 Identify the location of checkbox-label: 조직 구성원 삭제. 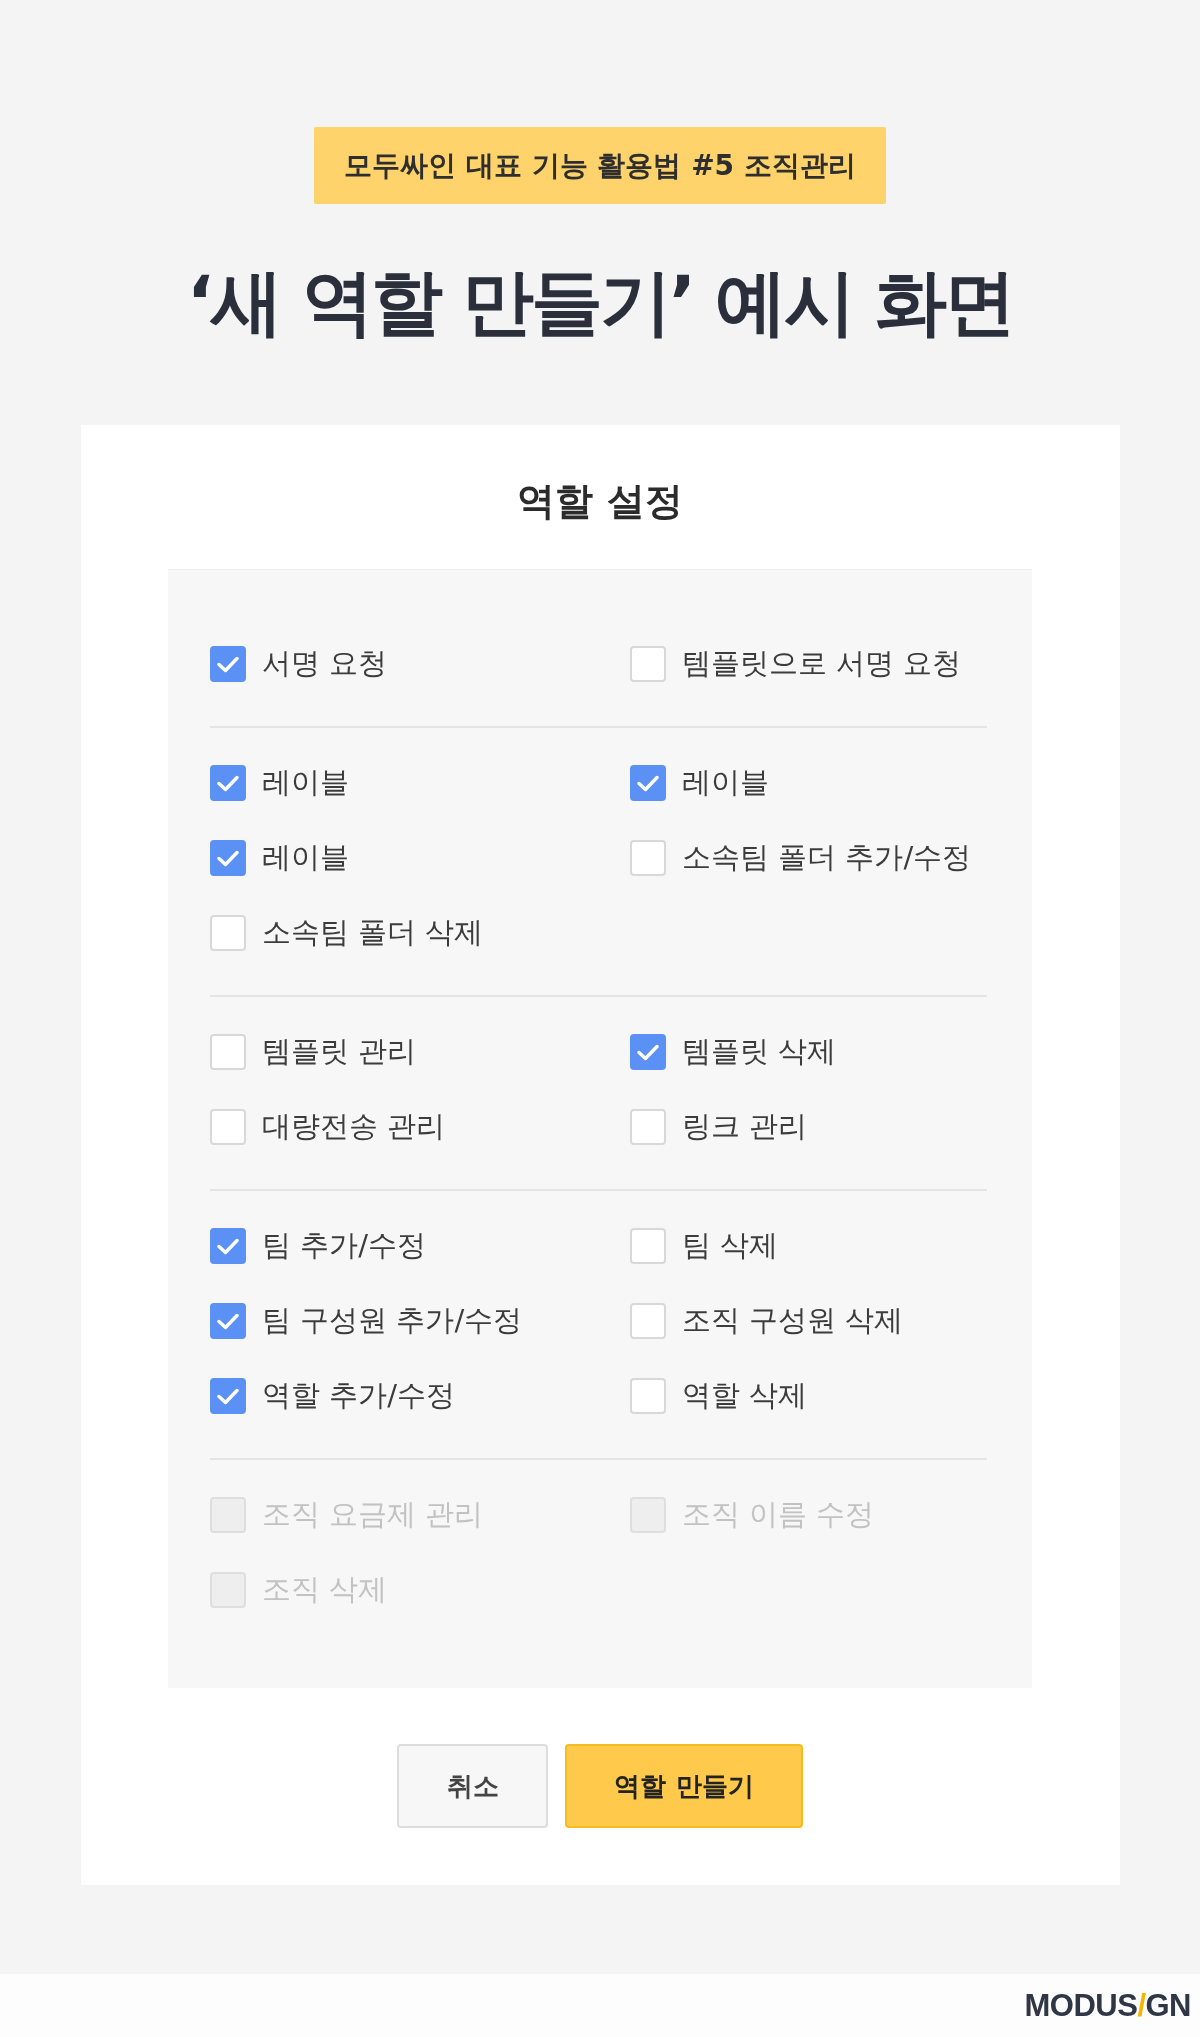
(793, 1320).